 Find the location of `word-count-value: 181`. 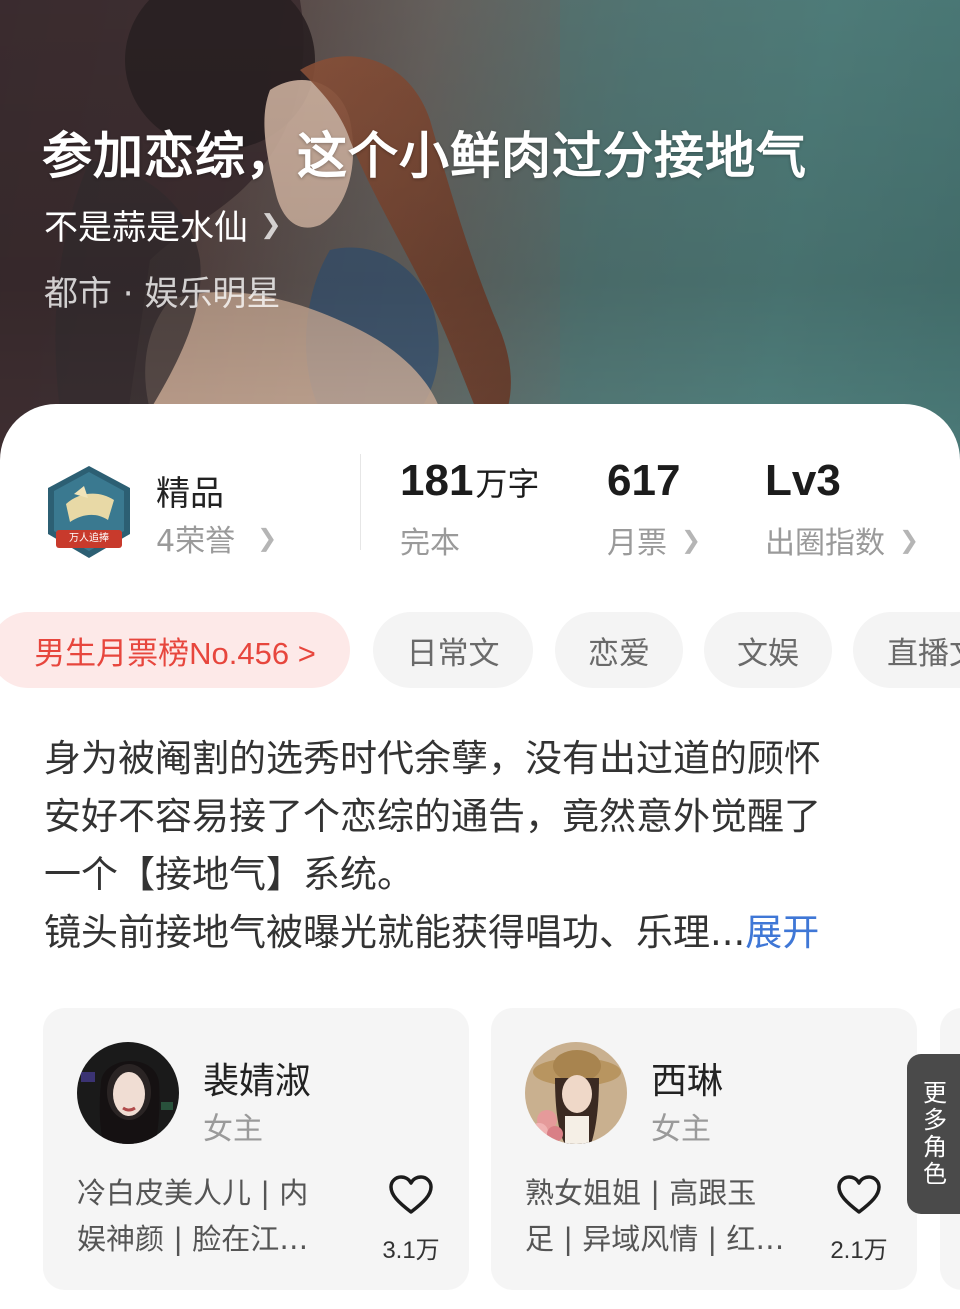

word-count-value: 181 is located at coordinates (437, 480).